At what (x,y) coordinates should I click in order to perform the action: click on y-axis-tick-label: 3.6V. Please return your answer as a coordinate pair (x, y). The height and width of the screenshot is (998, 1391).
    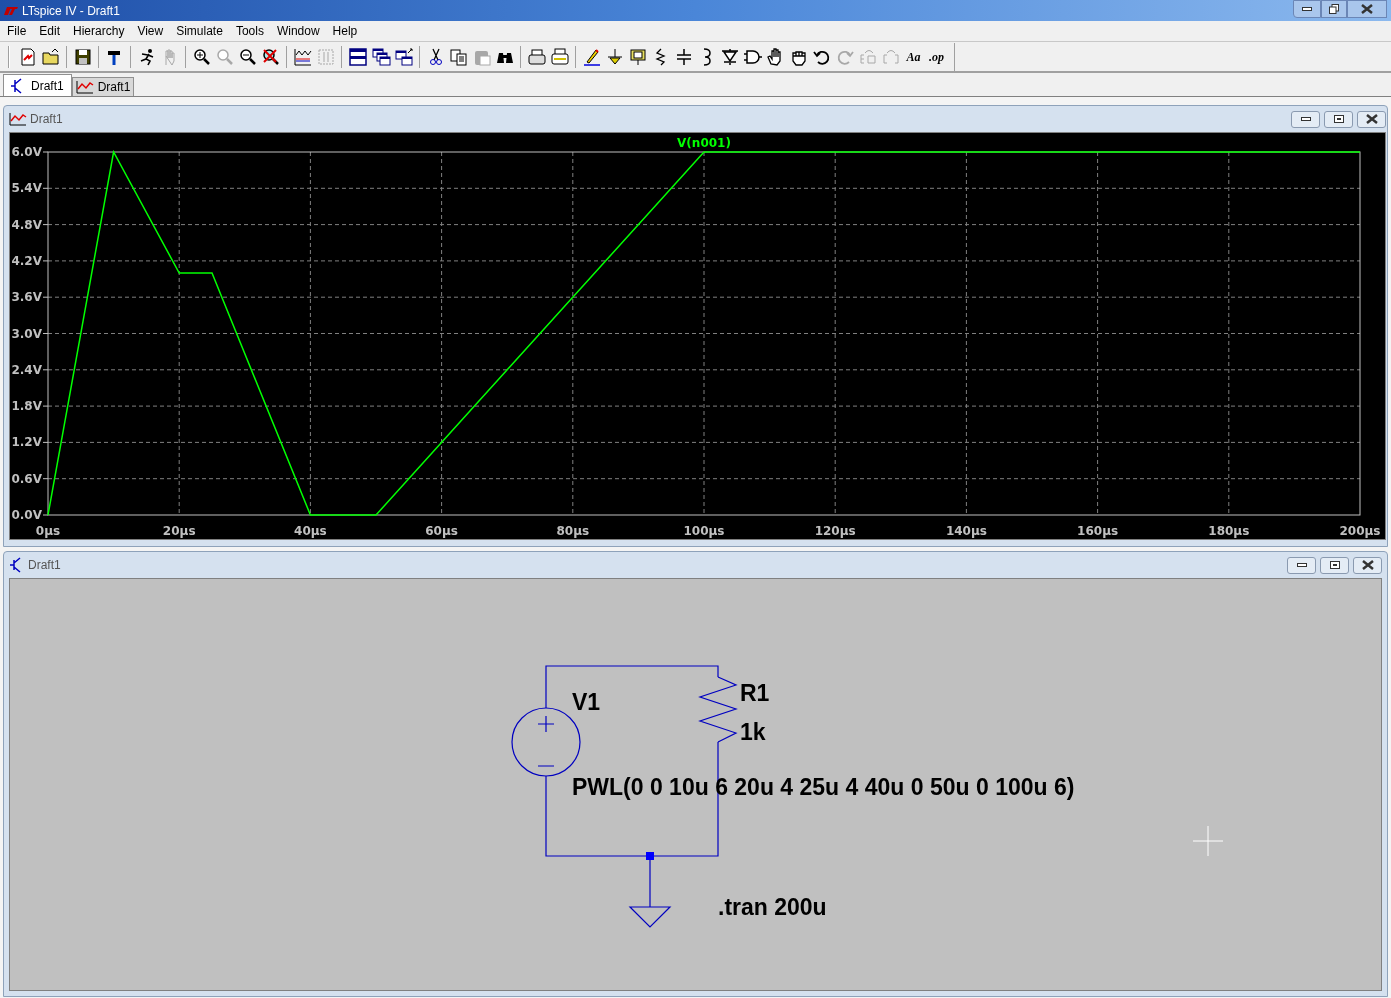
    Looking at the image, I should click on (26, 297).